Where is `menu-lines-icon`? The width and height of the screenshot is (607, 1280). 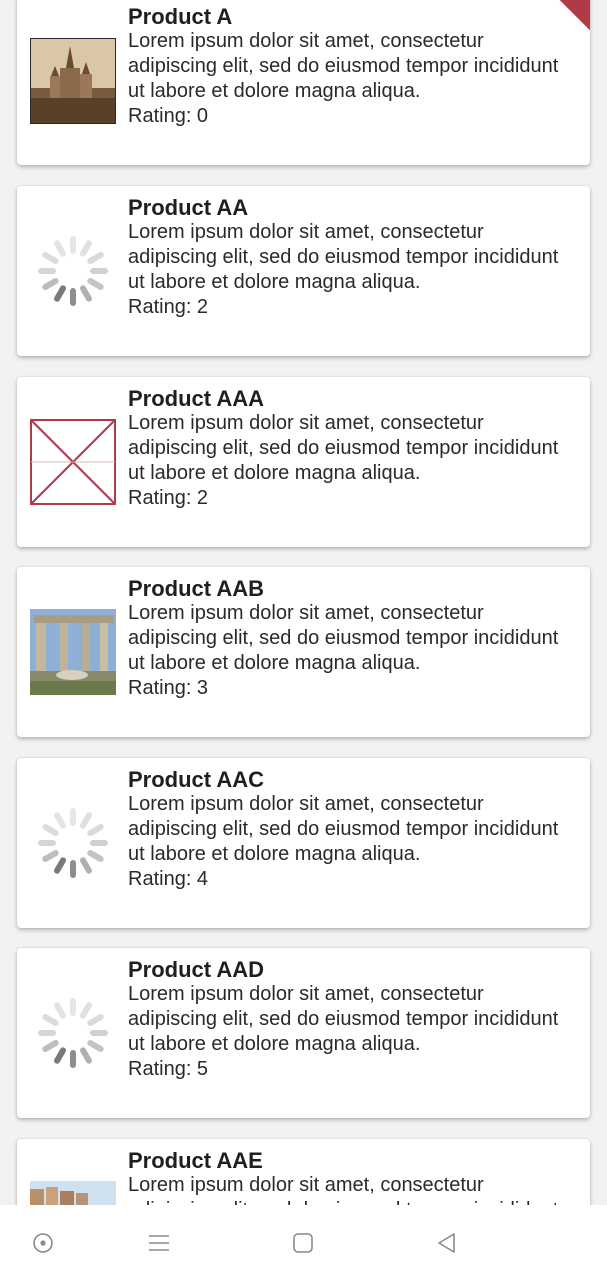 menu-lines-icon is located at coordinates (159, 1243).